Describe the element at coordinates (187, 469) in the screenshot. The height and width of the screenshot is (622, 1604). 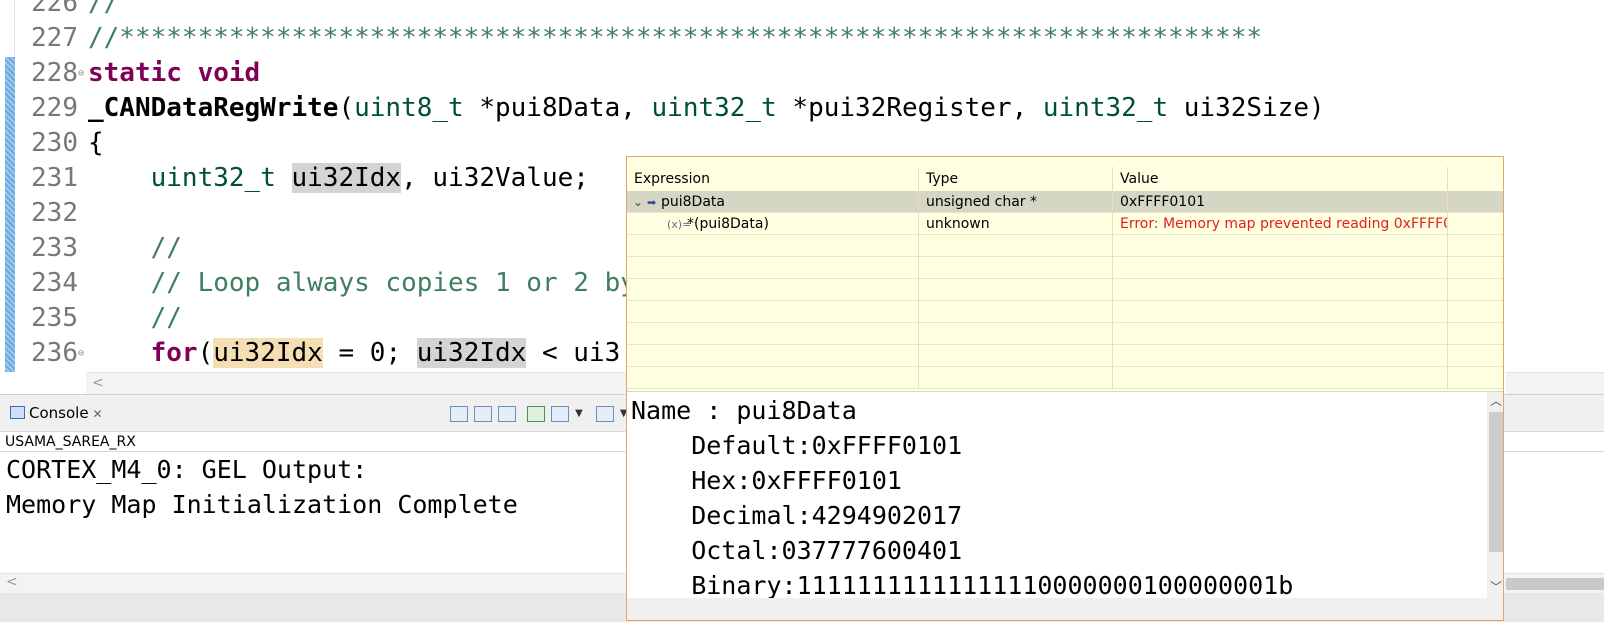
I see `console-output-line: CORTEX_M4_0: GEL Output:` at that location.